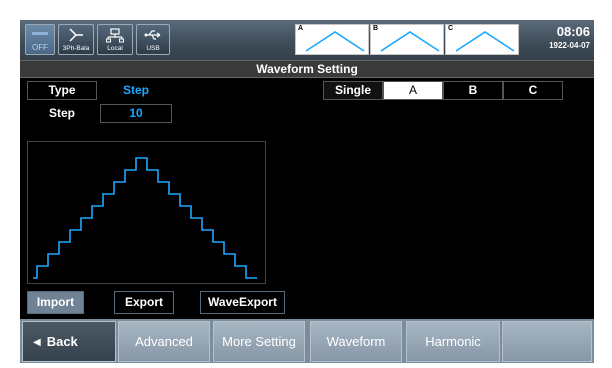 The image size is (612, 368). What do you see at coordinates (376, 28) in the screenshot?
I see `phase-b-preview-label: B` at bounding box center [376, 28].